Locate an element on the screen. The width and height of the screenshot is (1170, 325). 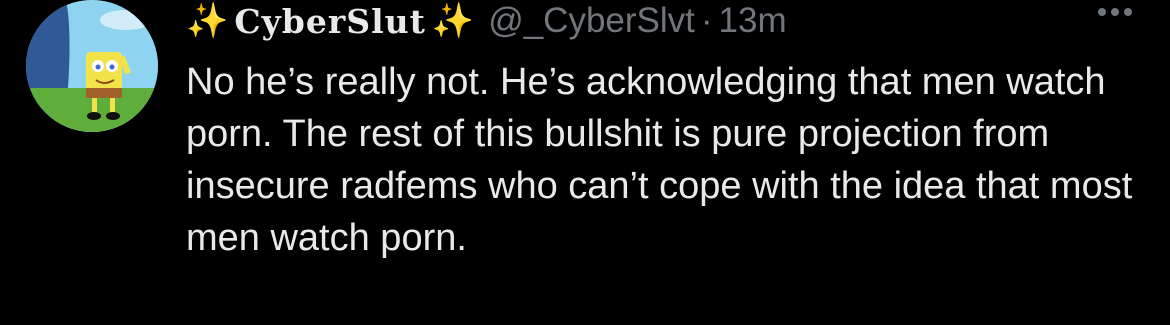
timestamp: 13m is located at coordinates (753, 21).